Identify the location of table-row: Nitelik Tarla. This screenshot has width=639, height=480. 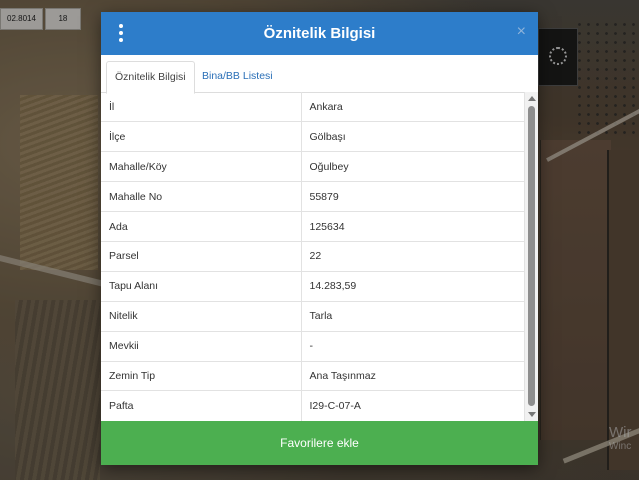
(313, 316).